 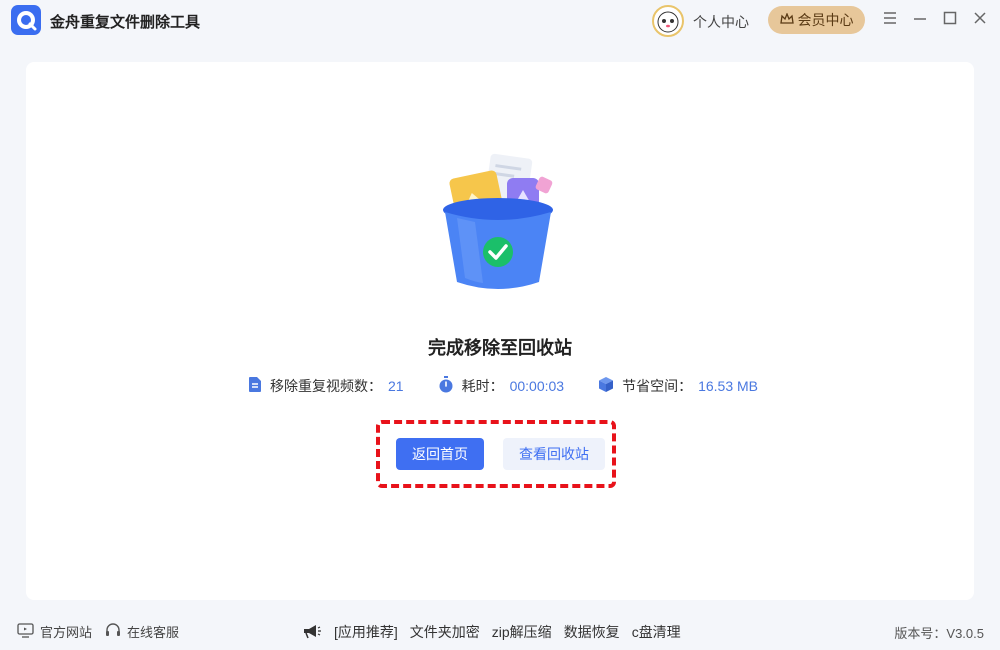 What do you see at coordinates (25, 631) in the screenshot?
I see `monitor-icon` at bounding box center [25, 631].